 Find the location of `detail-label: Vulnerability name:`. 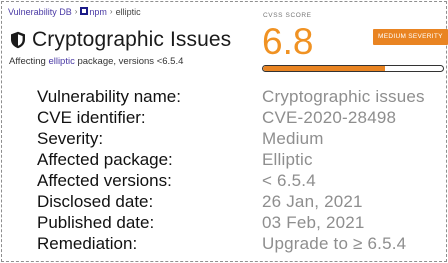

detail-label: Vulnerability name: is located at coordinates (109, 96).